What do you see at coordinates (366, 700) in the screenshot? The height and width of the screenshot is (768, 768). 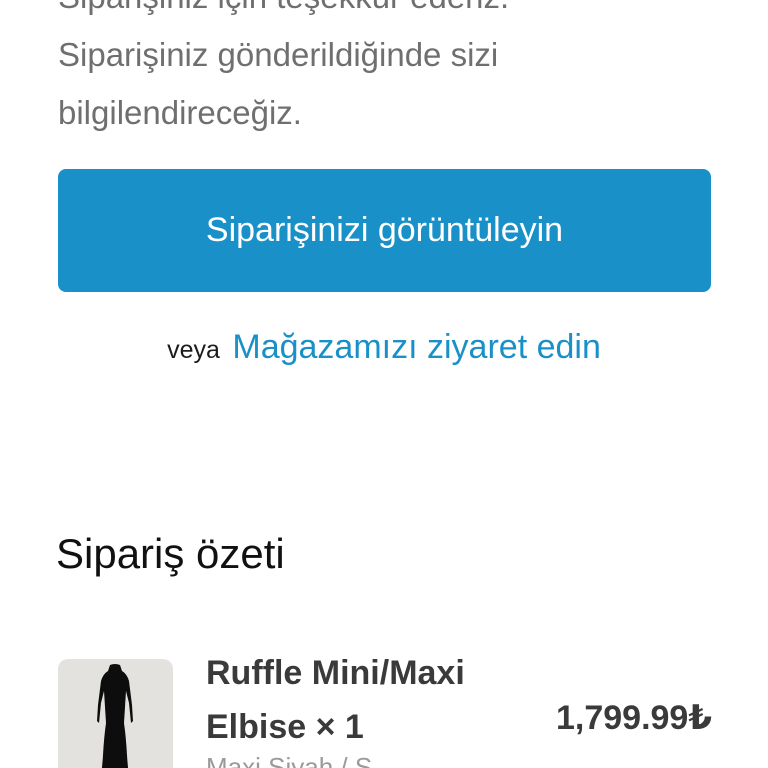 I see `product-name: Ruffle Mini/Maxi Elbise × 1` at bounding box center [366, 700].